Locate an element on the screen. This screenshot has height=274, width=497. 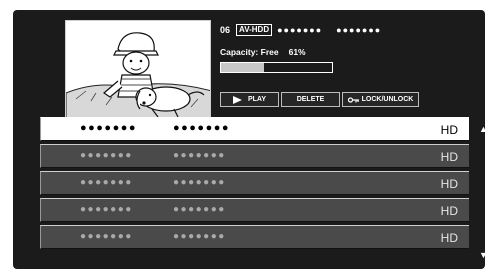
list-row-3: ●●●●●●● ●●●●●●● HD is located at coordinates (254, 183).